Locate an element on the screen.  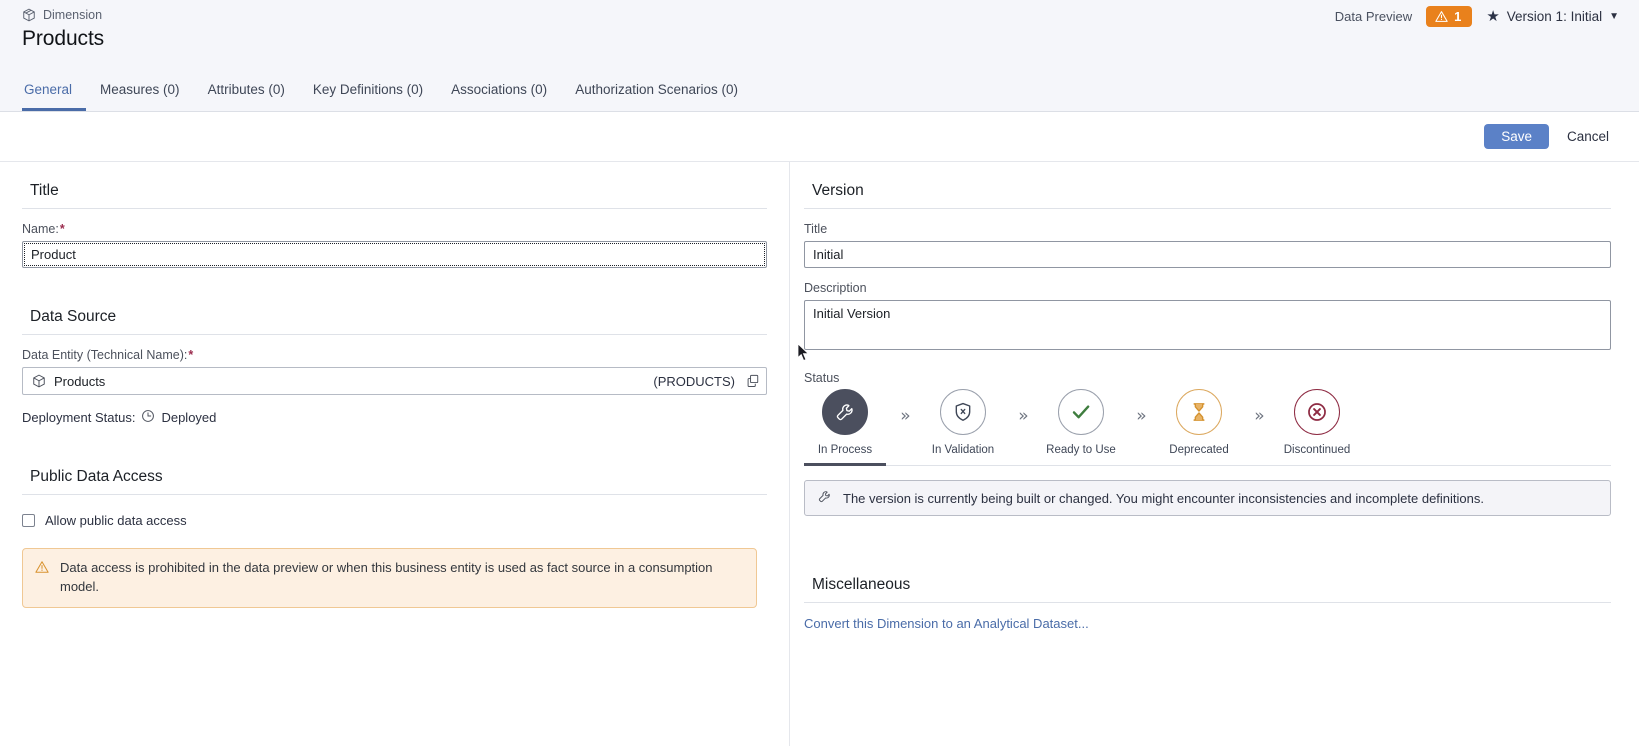
entity-cube-icon is located at coordinates (39, 381).